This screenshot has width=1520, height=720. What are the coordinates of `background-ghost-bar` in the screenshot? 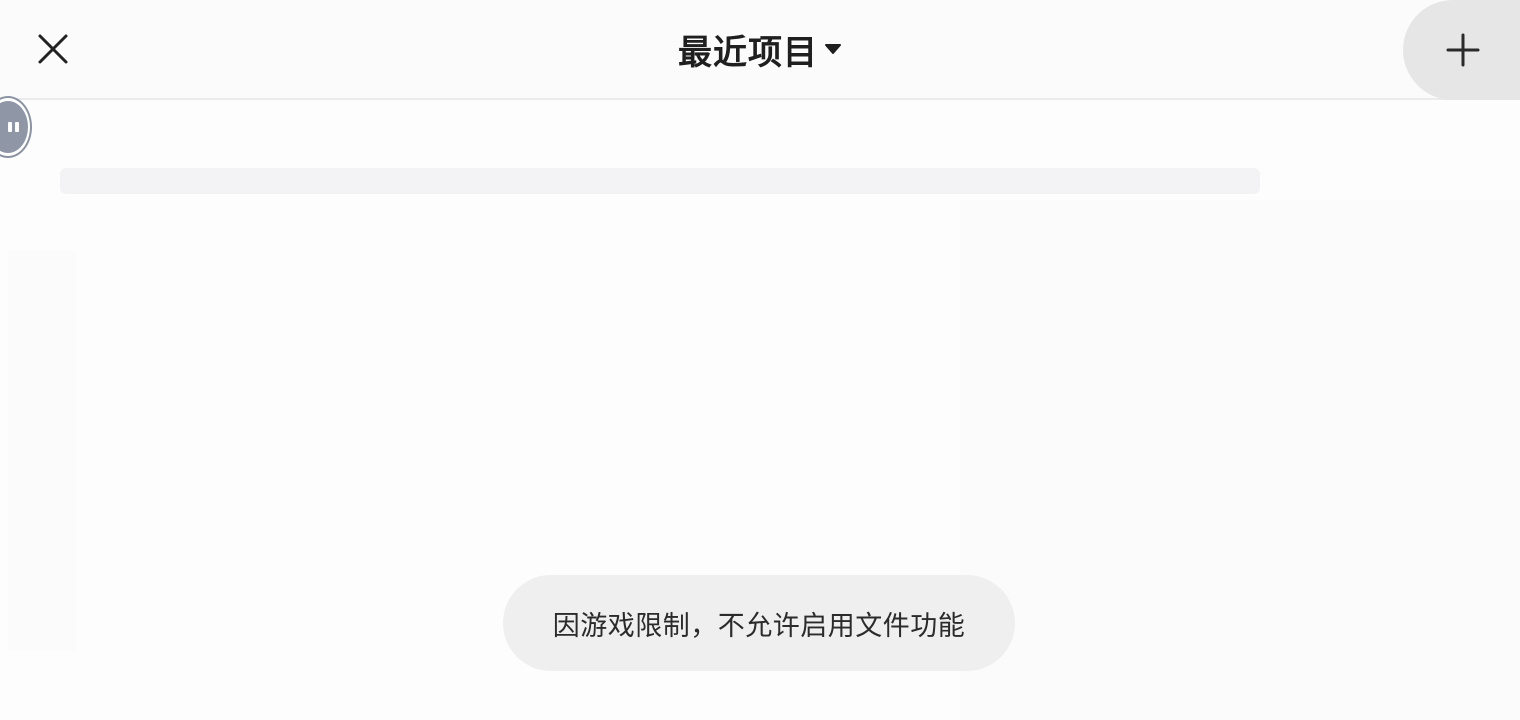 It's located at (660, 181).